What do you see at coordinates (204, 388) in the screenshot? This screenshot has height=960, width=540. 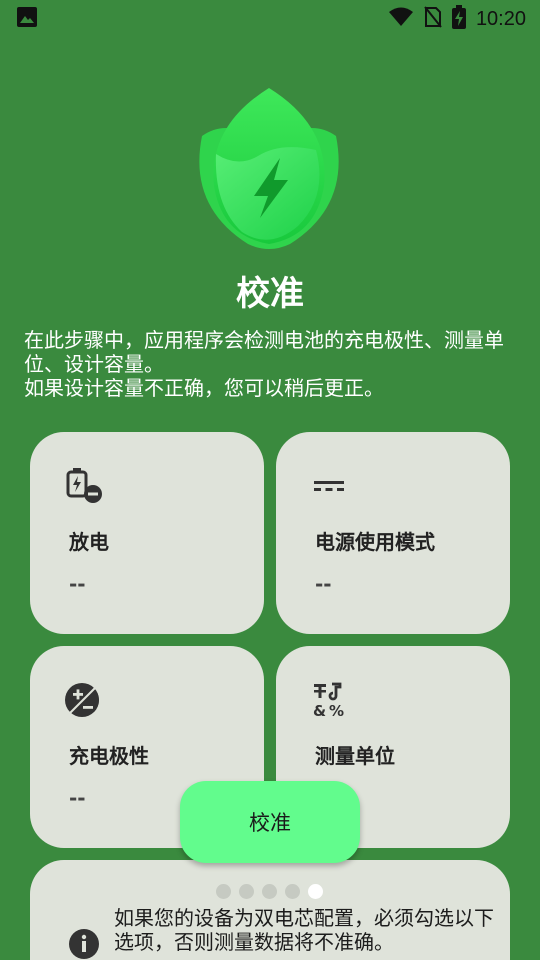 I see `description-line: 如果设计容量不正确，您可以稍后更正。` at bounding box center [204, 388].